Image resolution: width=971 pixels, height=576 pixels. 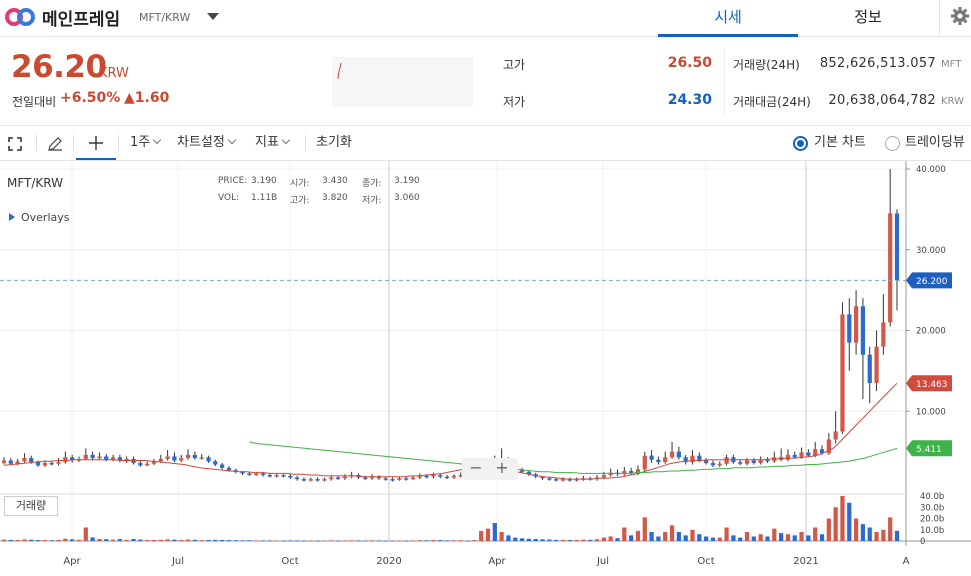 I want to click on coin-name: 메인프레임, so click(x=81, y=20).